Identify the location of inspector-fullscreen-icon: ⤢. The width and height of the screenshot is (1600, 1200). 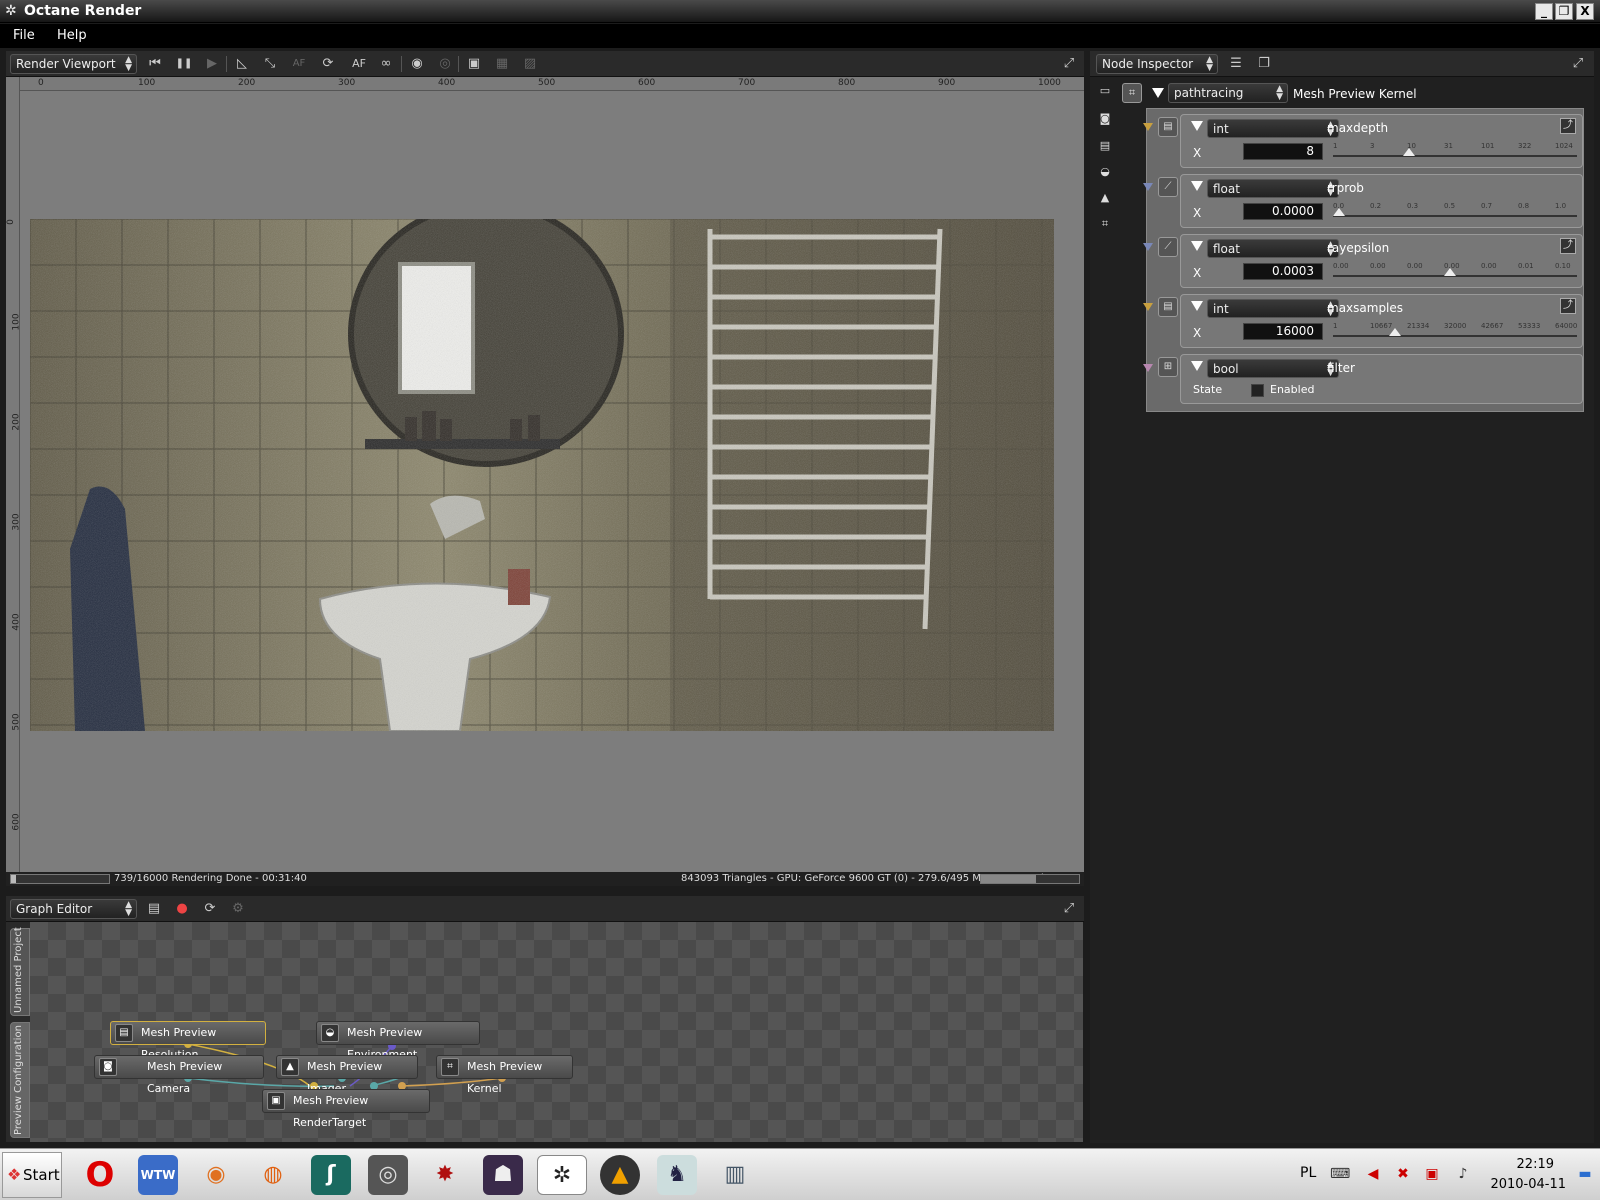
(1578, 64).